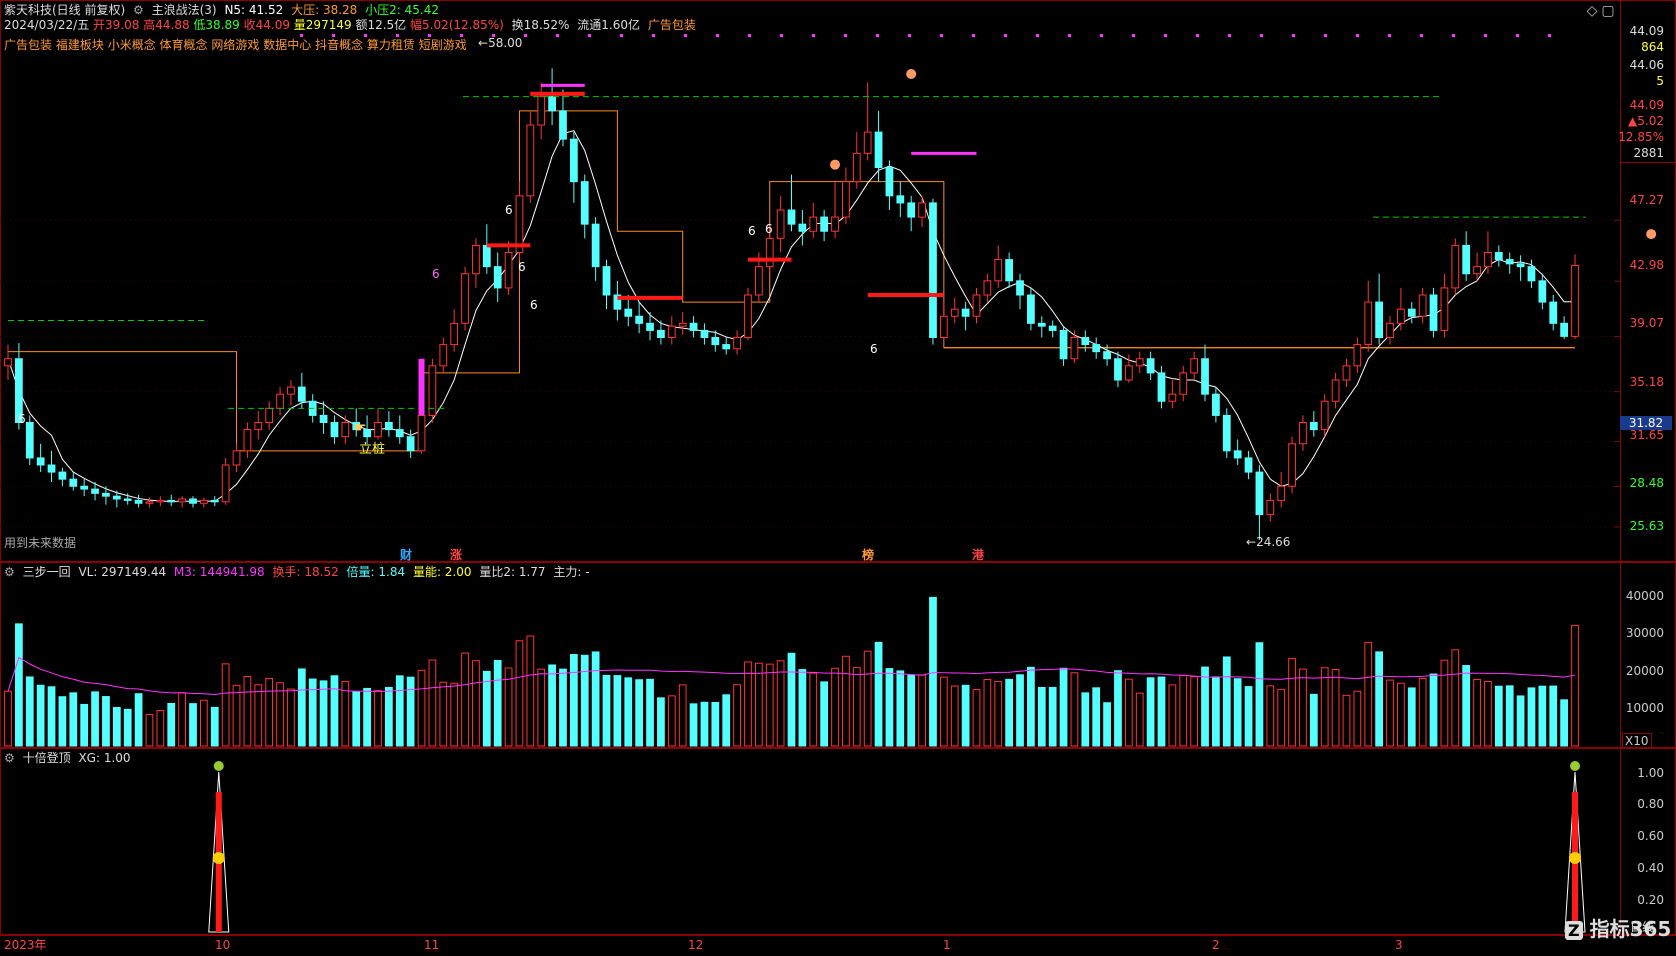 The height and width of the screenshot is (956, 1676). What do you see at coordinates (1646, 423) in the screenshot?
I see `cursor-price-tag: 31.82` at bounding box center [1646, 423].